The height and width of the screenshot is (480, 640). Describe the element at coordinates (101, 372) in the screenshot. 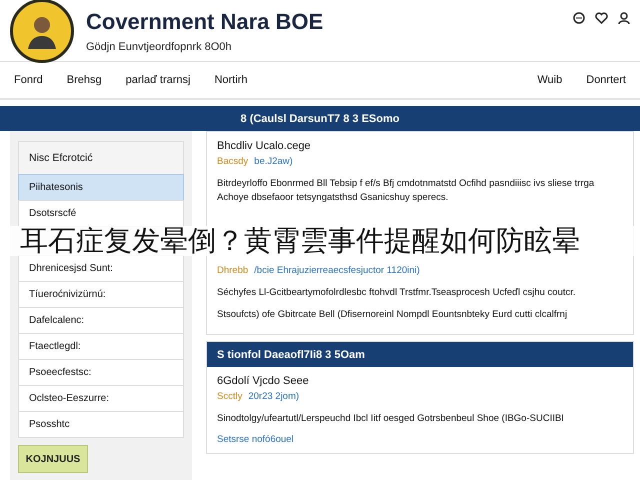

I see `sidebar-item: Psoeecfestsc:` at that location.